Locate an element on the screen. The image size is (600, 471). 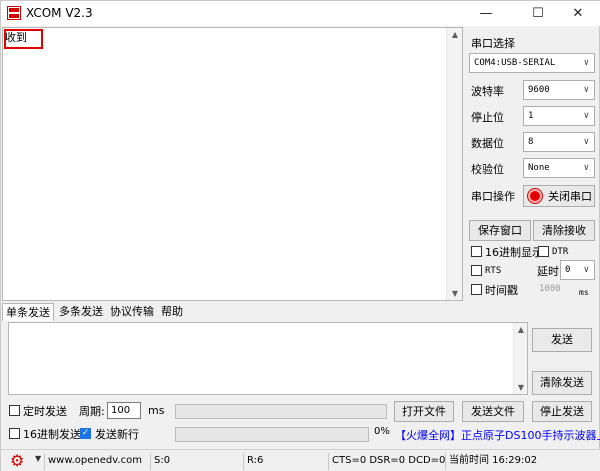
close-port-button: 关闭串口 is located at coordinates (559, 196).